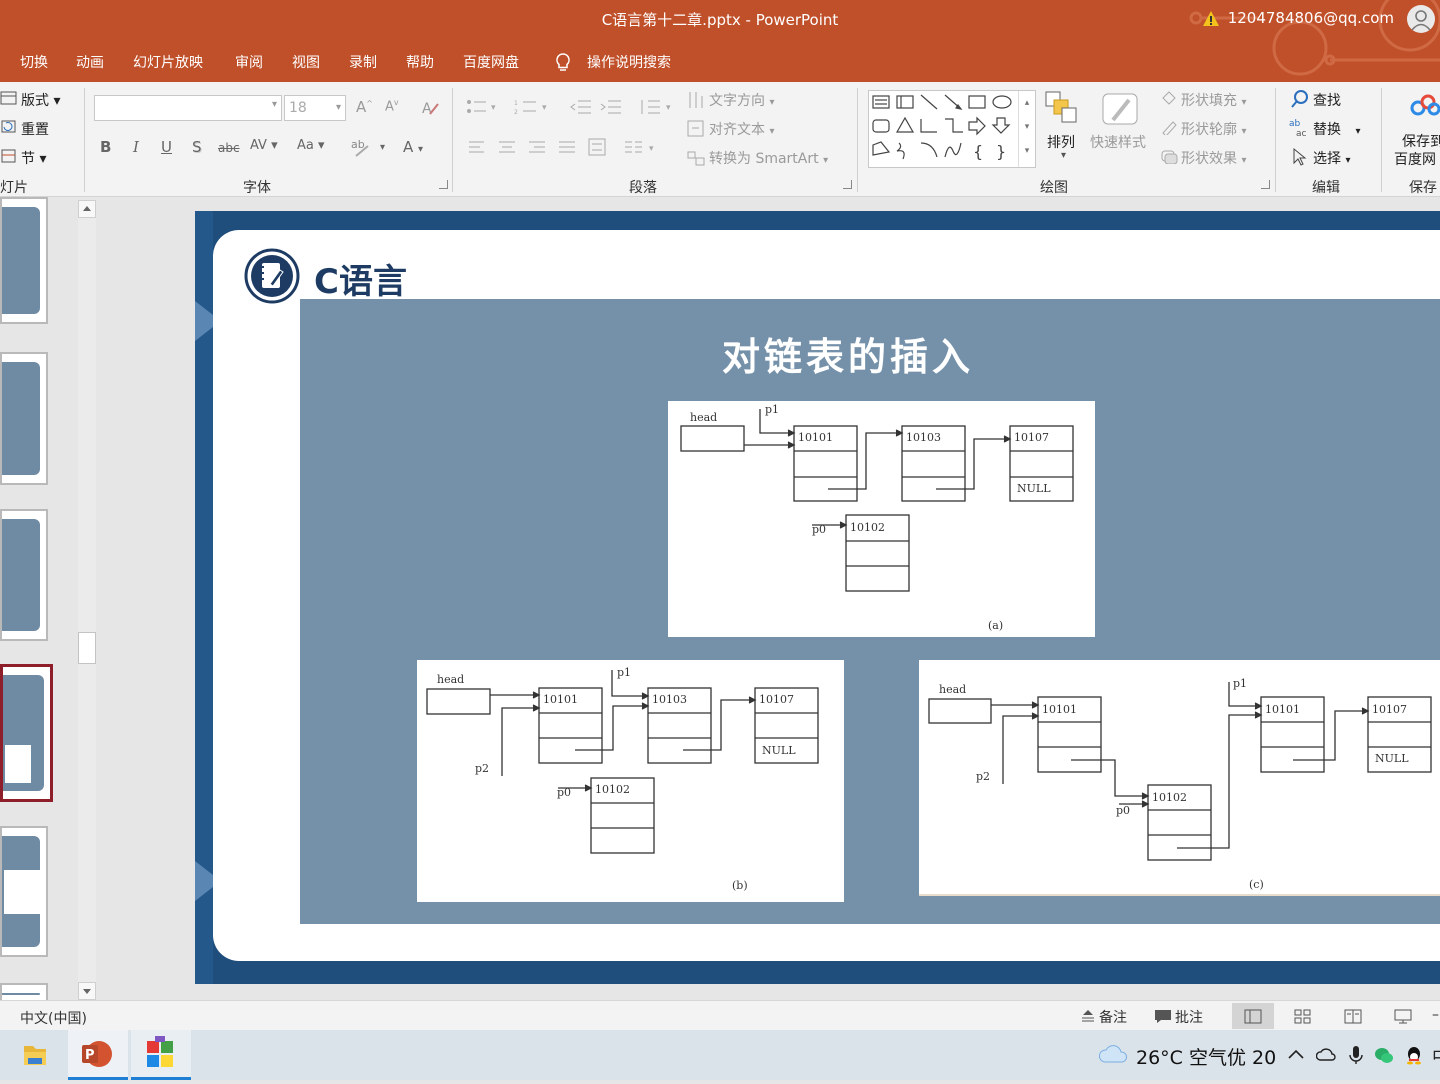 This screenshot has width=1440, height=1084. Describe the element at coordinates (315, 108) in the screenshot. I see `font-size-combo: 18 ▾` at that location.